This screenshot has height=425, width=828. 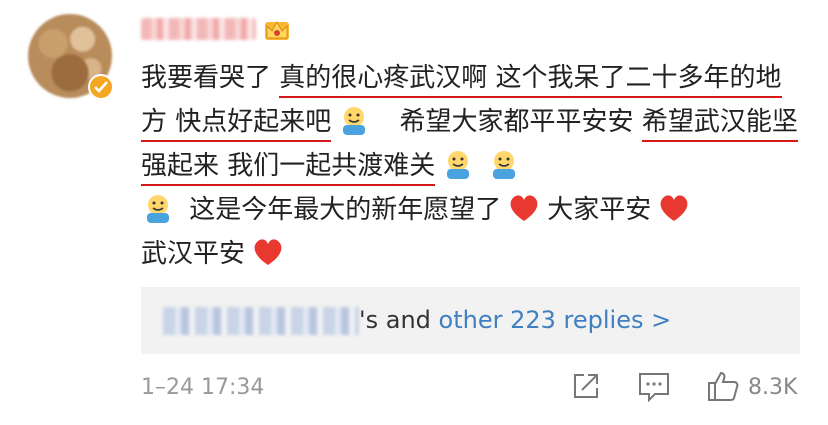 I want to click on reply-user-names, so click(x=261, y=321).